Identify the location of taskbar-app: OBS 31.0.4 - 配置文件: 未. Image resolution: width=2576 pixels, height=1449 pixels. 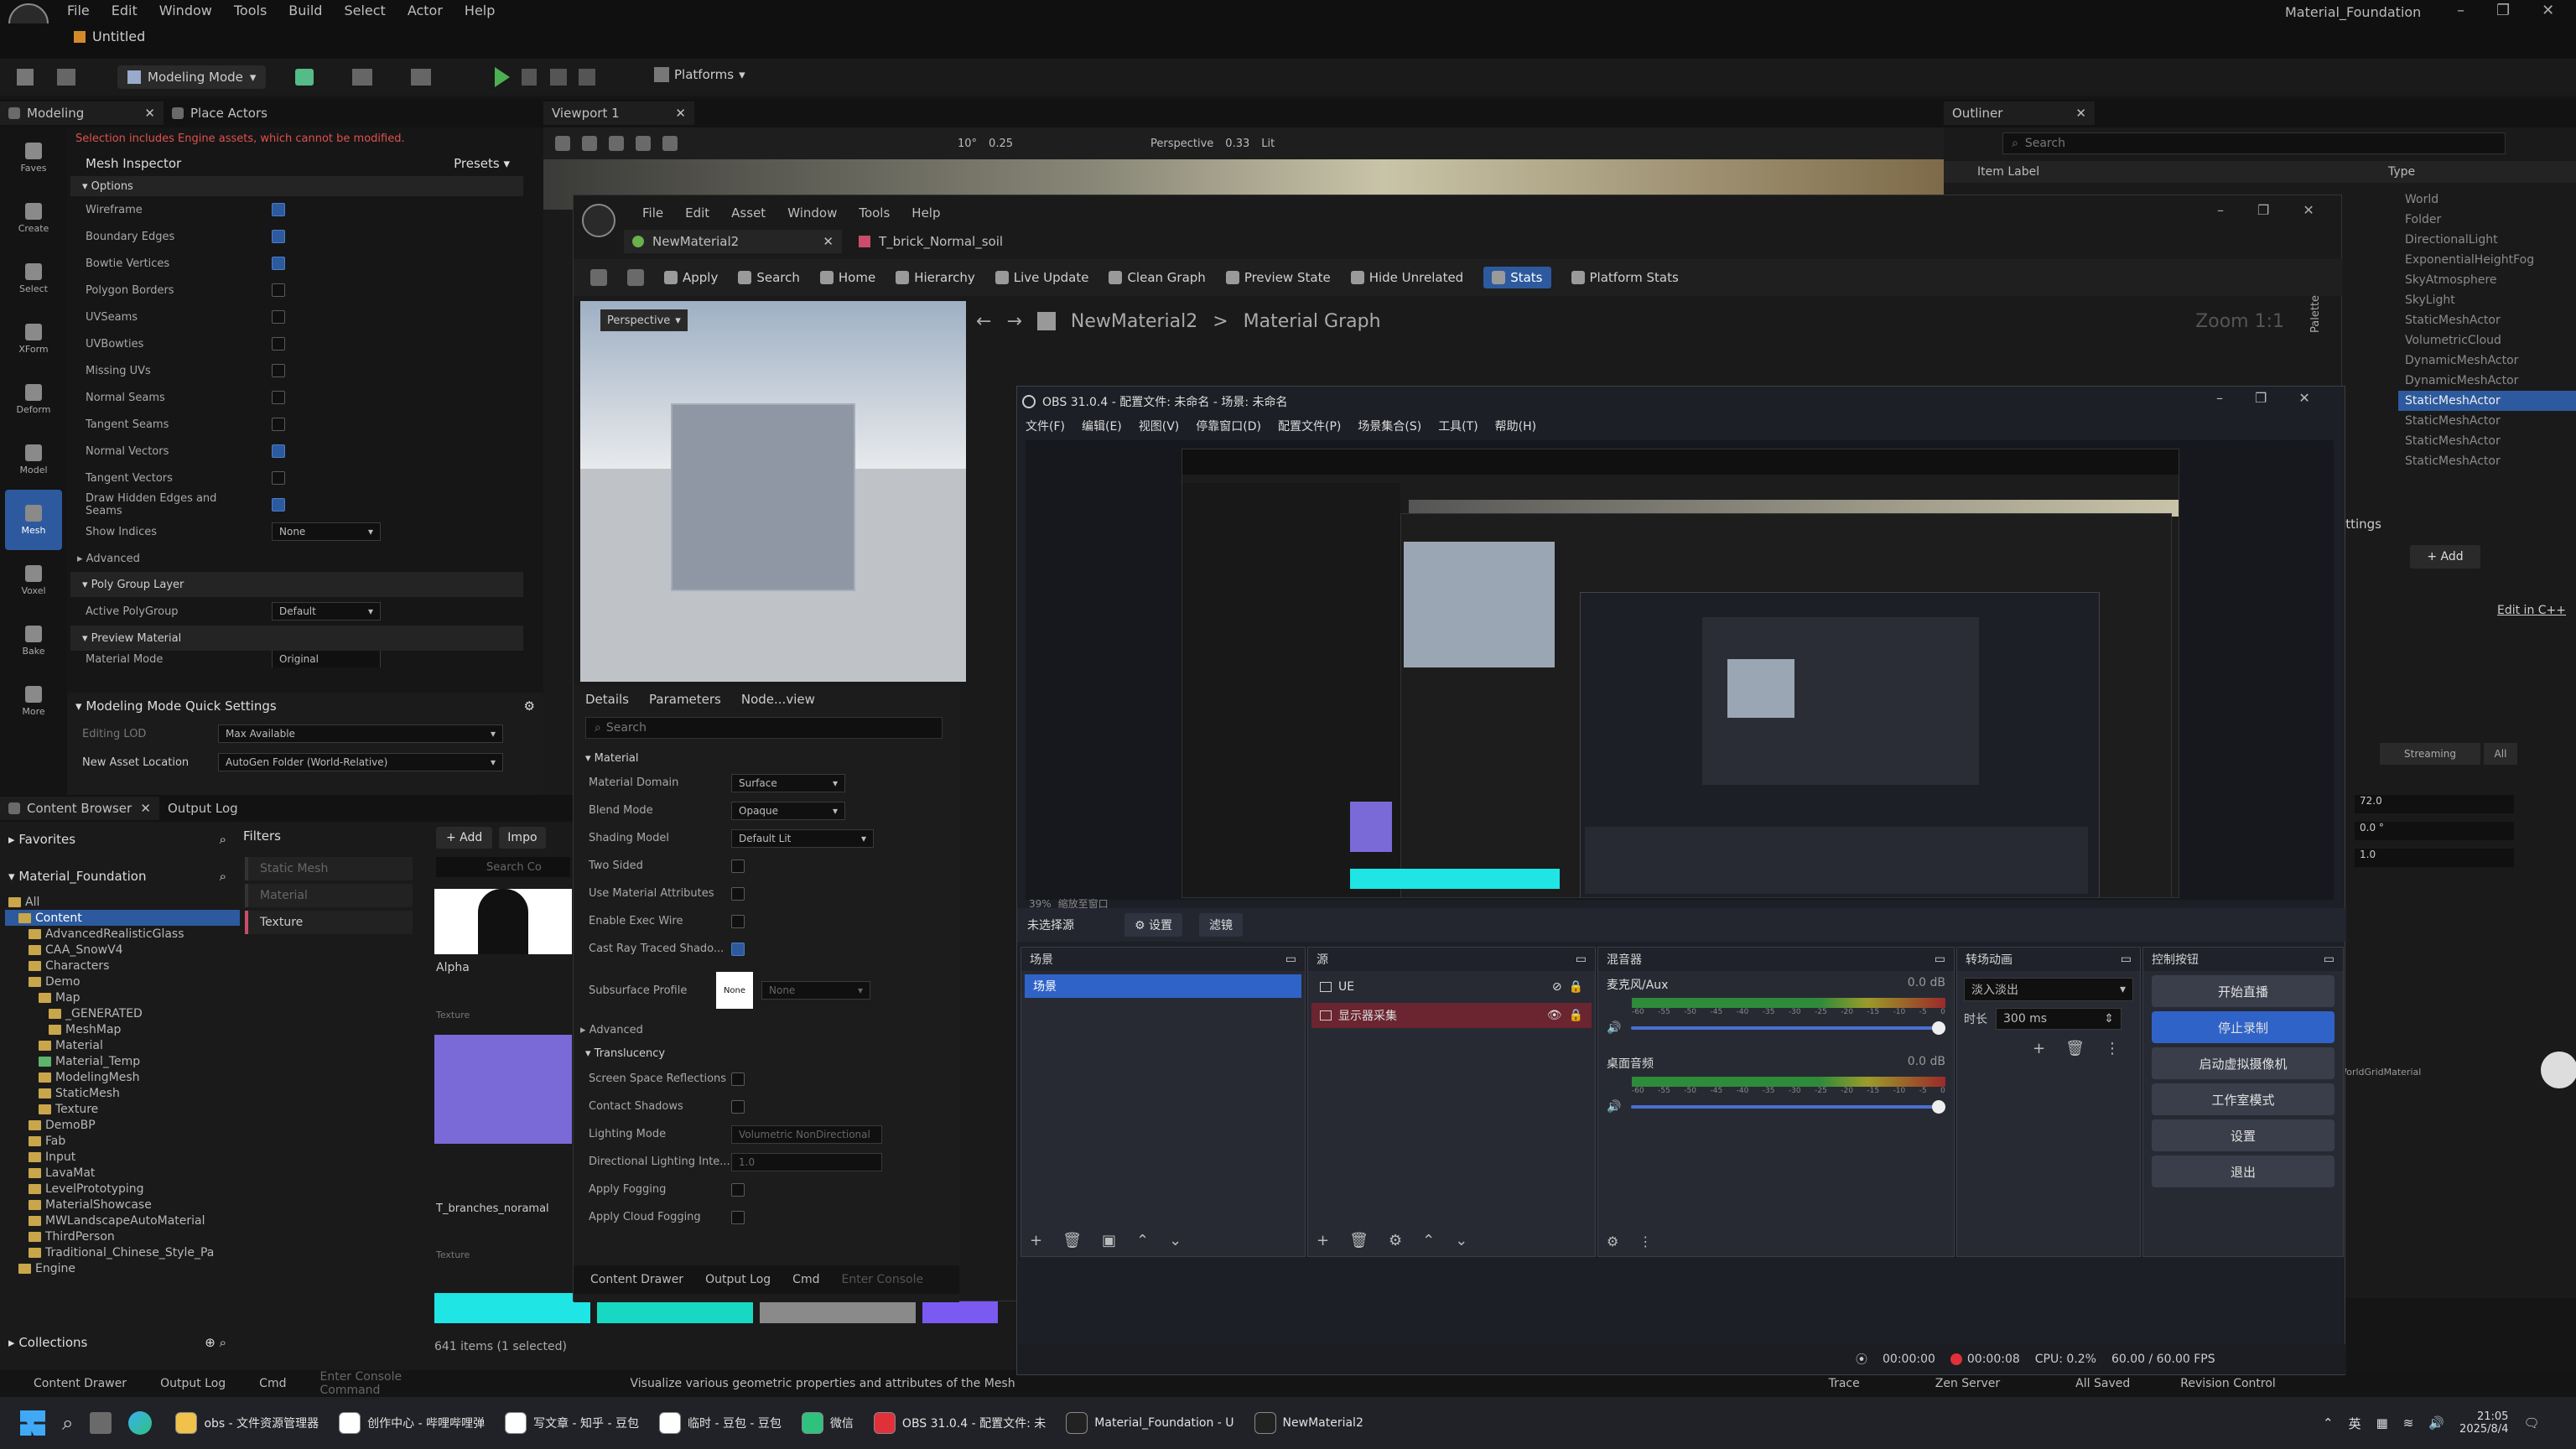
(959, 1423).